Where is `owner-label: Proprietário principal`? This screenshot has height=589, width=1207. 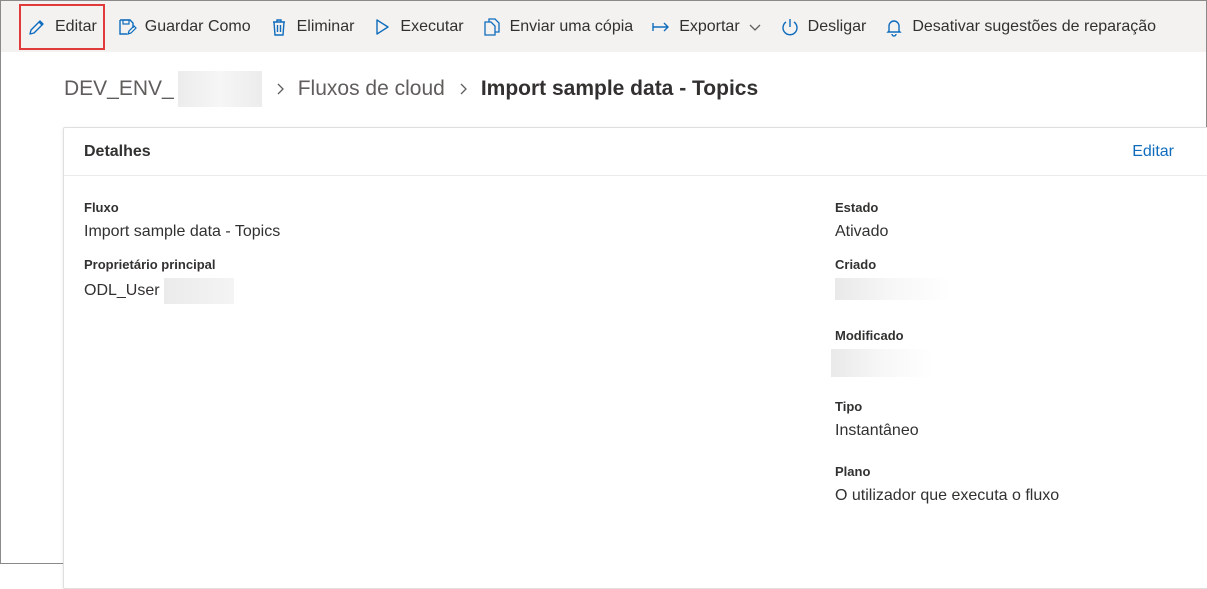
owner-label: Proprietário principal is located at coordinates (150, 264).